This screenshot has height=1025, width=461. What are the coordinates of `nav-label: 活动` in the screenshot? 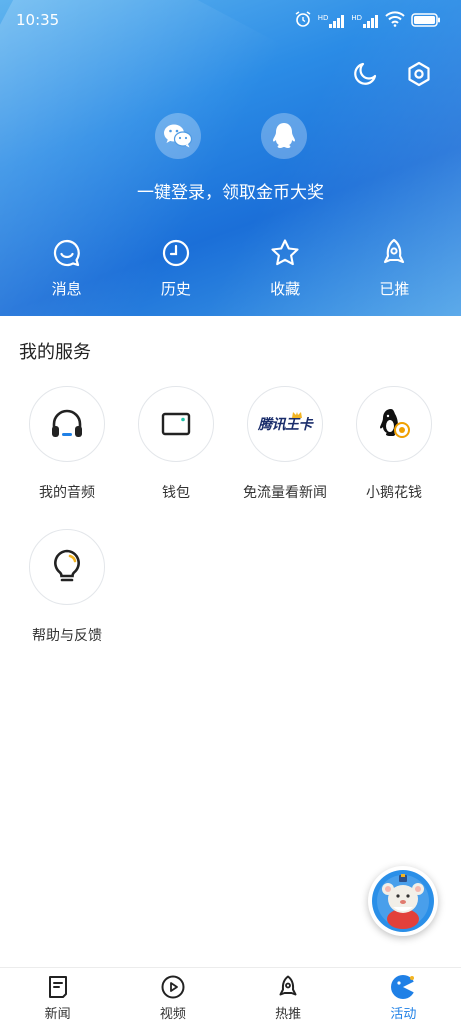 It's located at (403, 1014).